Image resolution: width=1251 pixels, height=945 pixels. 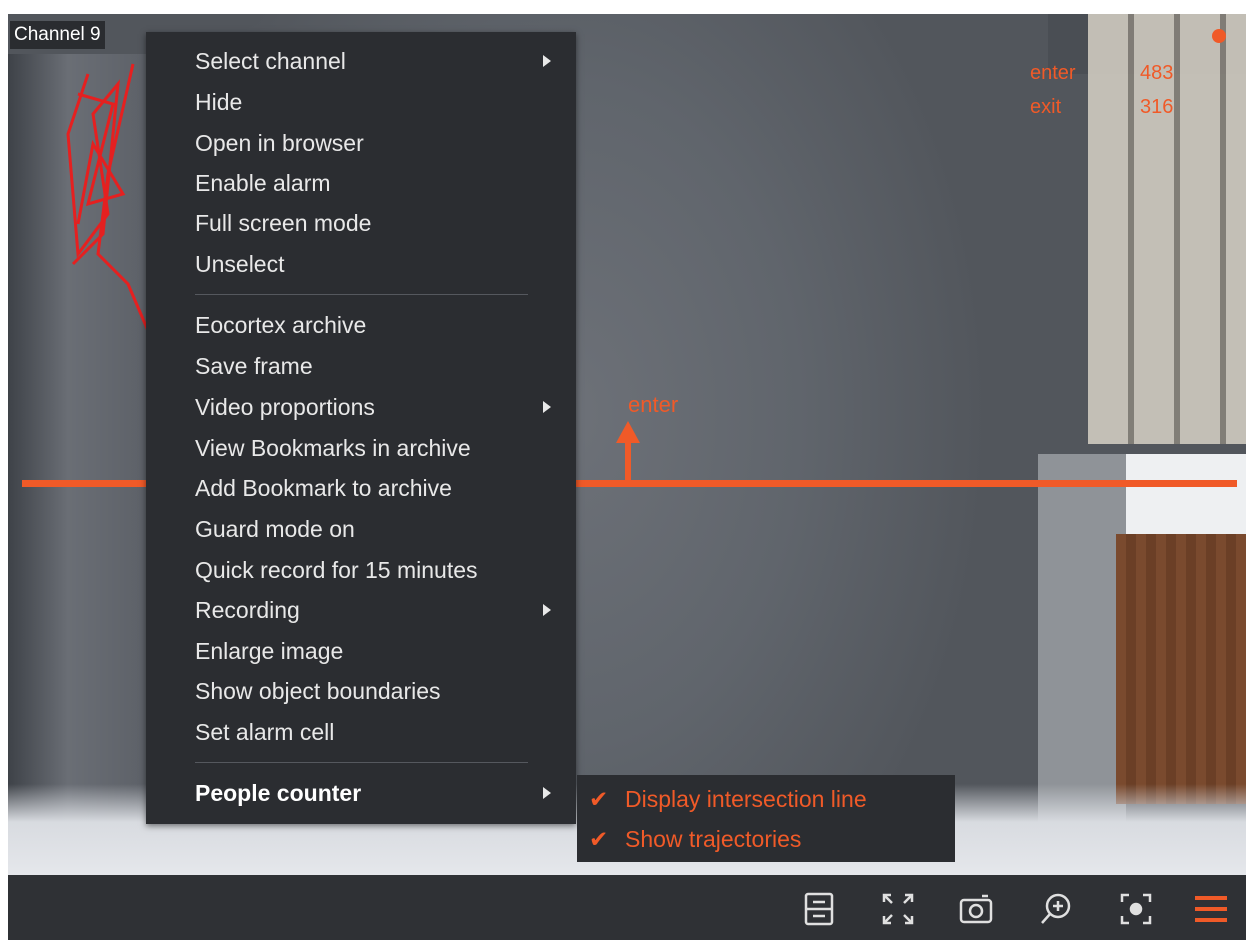 What do you see at coordinates (270, 61) in the screenshot?
I see `menu-item-label: Select channel` at bounding box center [270, 61].